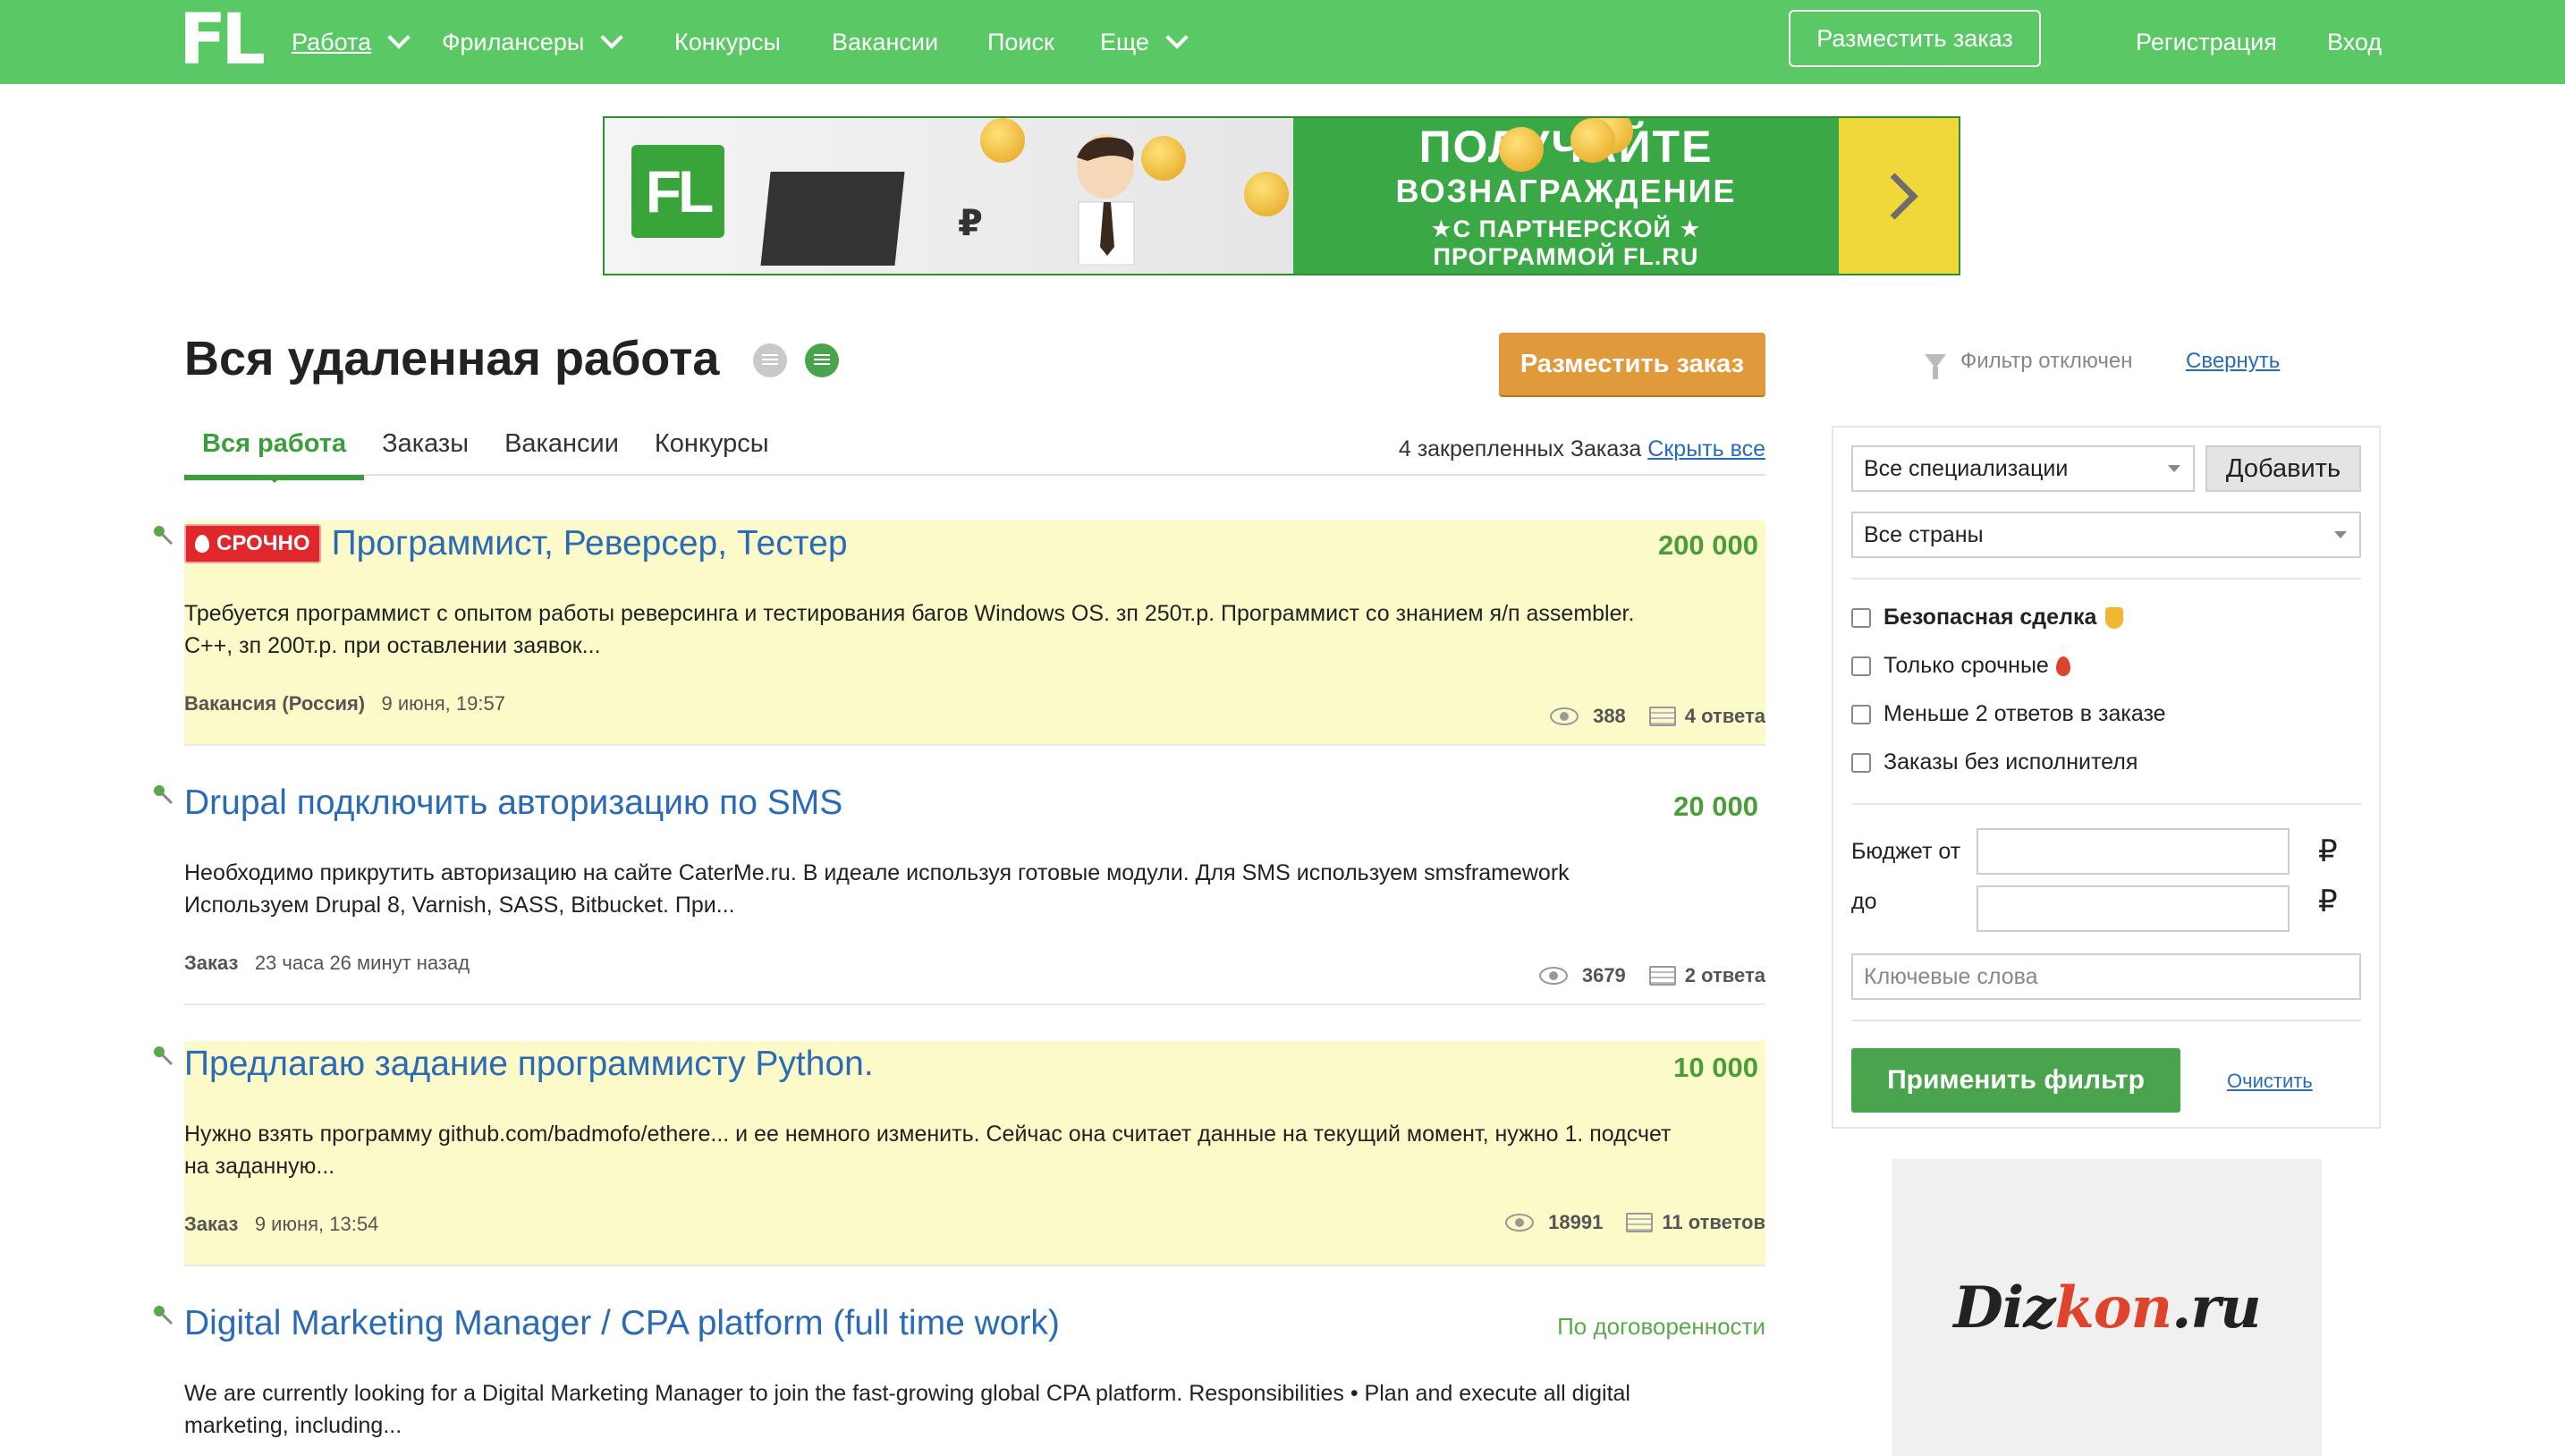 Image resolution: width=2565 pixels, height=1456 pixels. What do you see at coordinates (2216, 1308) in the screenshot?
I see `ad-brand-part: .ru` at bounding box center [2216, 1308].